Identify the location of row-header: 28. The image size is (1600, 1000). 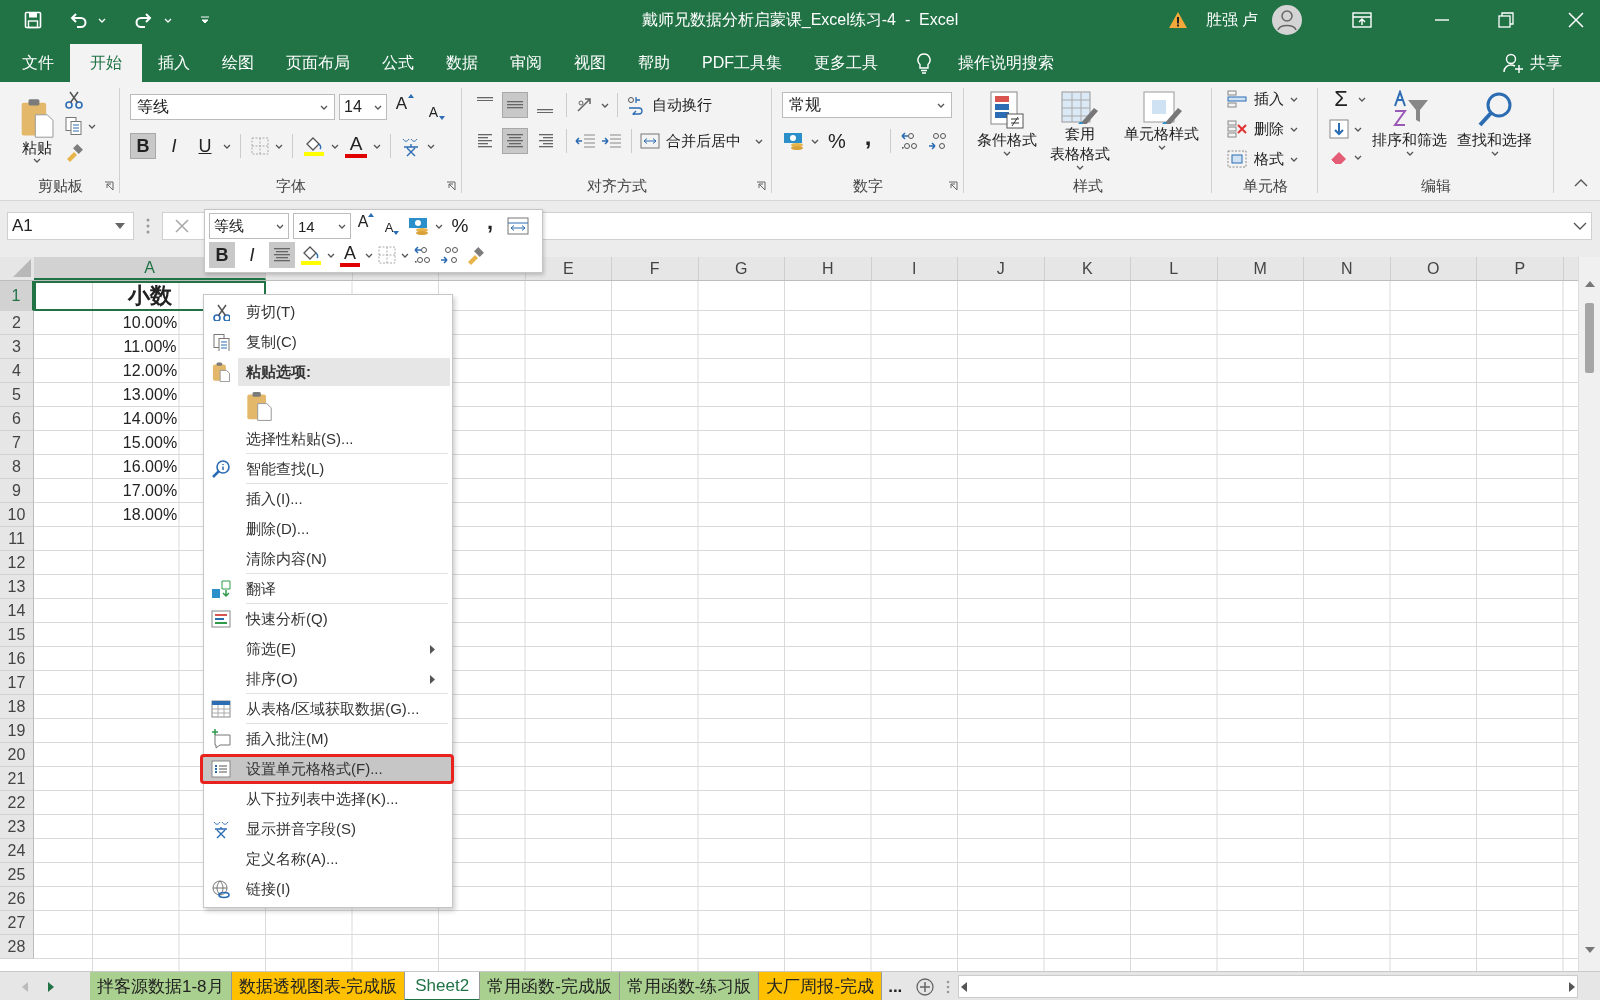
(17, 947).